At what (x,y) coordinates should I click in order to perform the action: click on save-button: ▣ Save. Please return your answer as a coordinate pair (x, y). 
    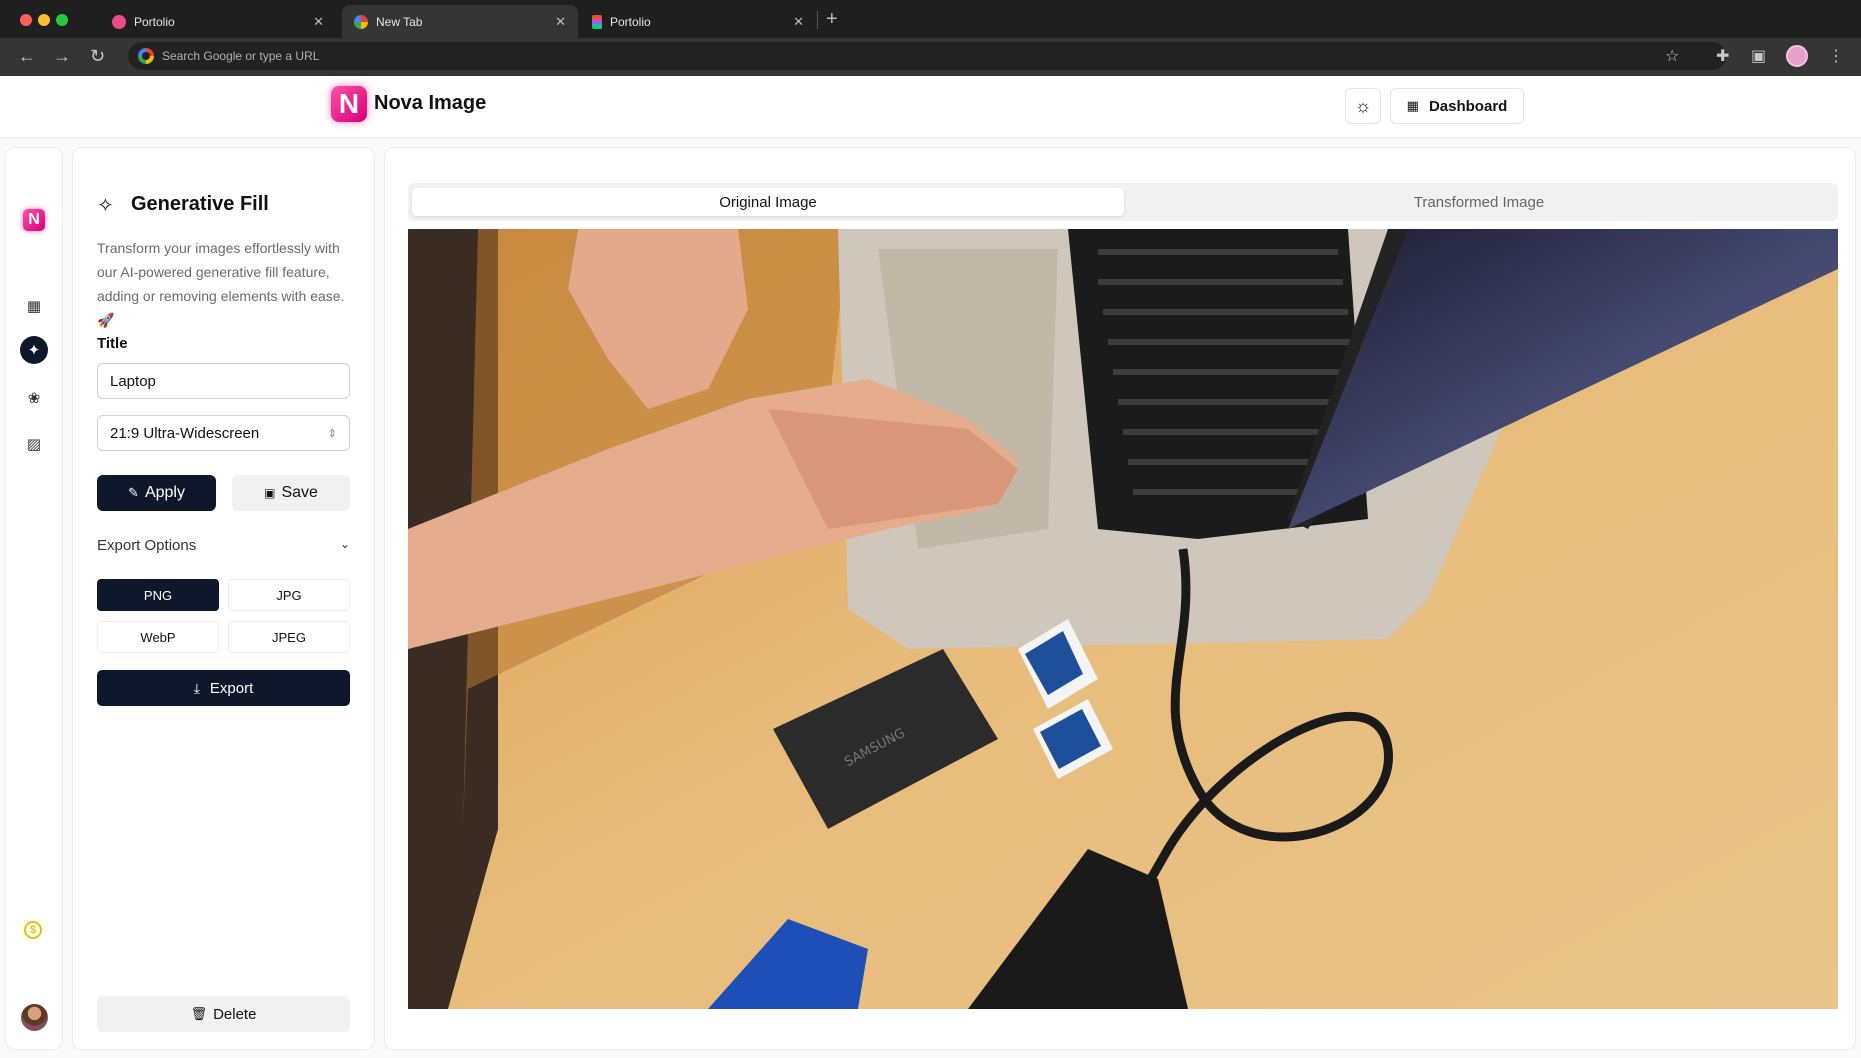
    Looking at the image, I should click on (291, 493).